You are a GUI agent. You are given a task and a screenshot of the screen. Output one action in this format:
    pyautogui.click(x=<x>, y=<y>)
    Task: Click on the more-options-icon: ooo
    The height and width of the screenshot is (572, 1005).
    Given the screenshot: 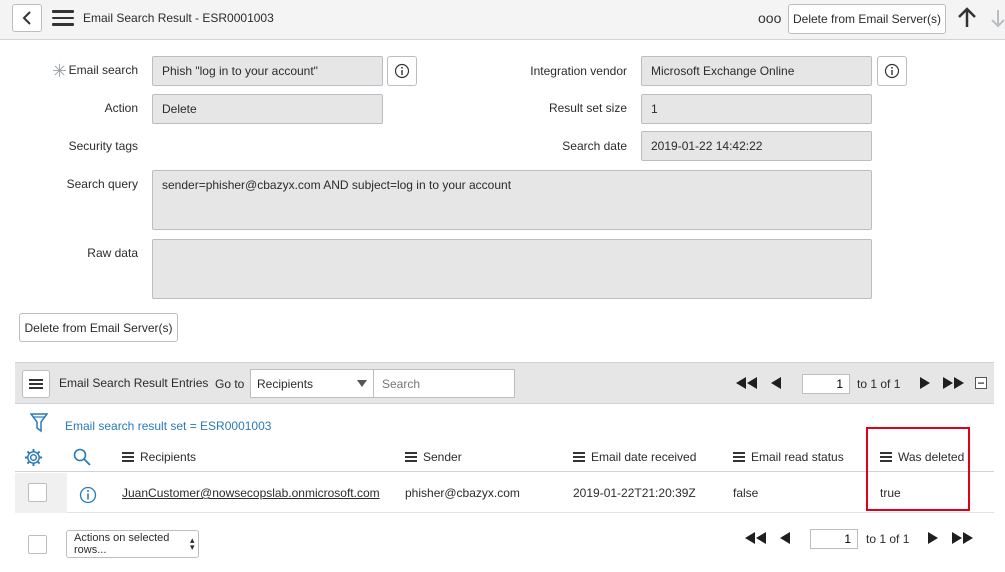 What is the action you would take?
    pyautogui.click(x=769, y=18)
    